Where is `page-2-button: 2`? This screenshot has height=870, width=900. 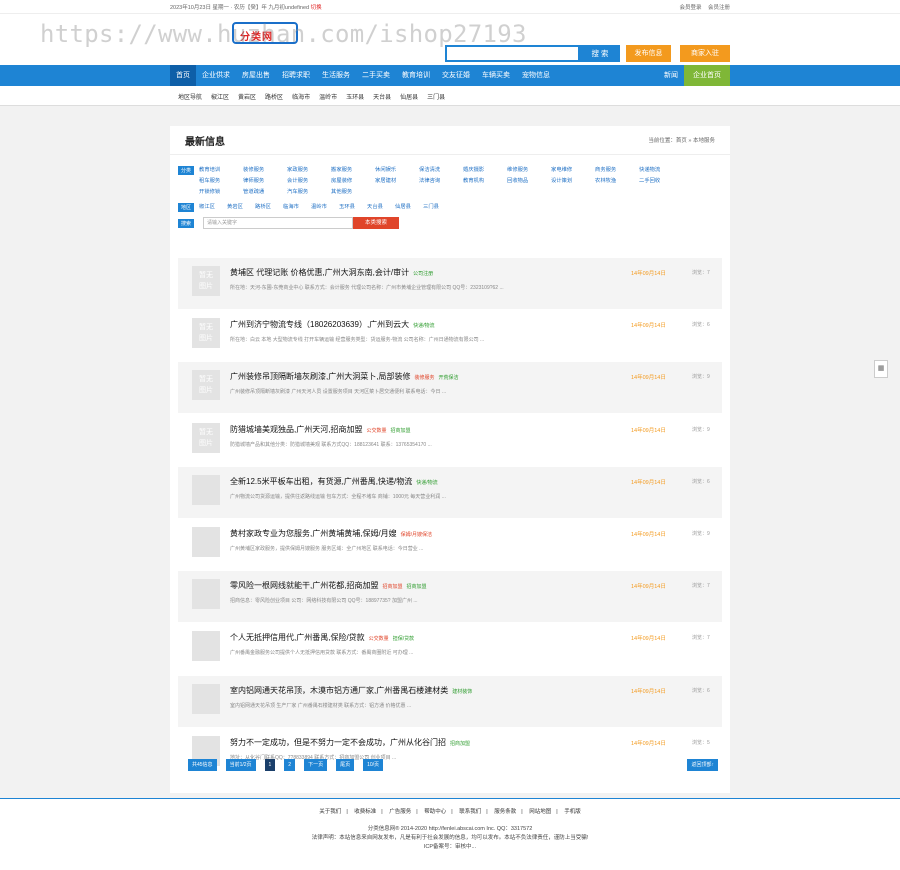
page-2-button: 2 is located at coordinates (290, 765).